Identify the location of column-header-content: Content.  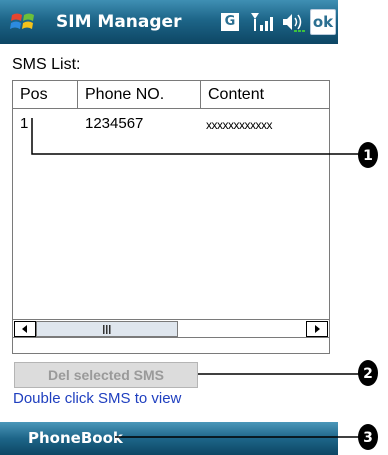
(265, 95).